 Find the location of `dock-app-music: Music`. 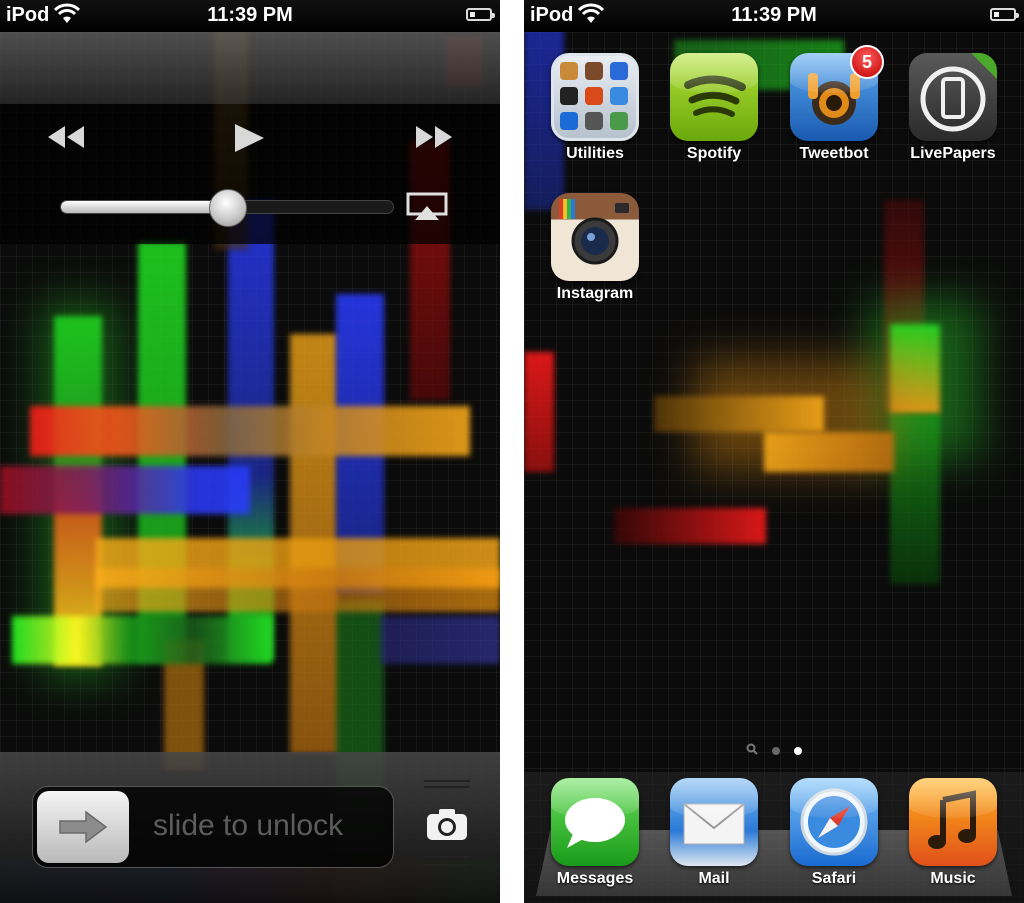

dock-app-music: Music is located at coordinates (953, 833).